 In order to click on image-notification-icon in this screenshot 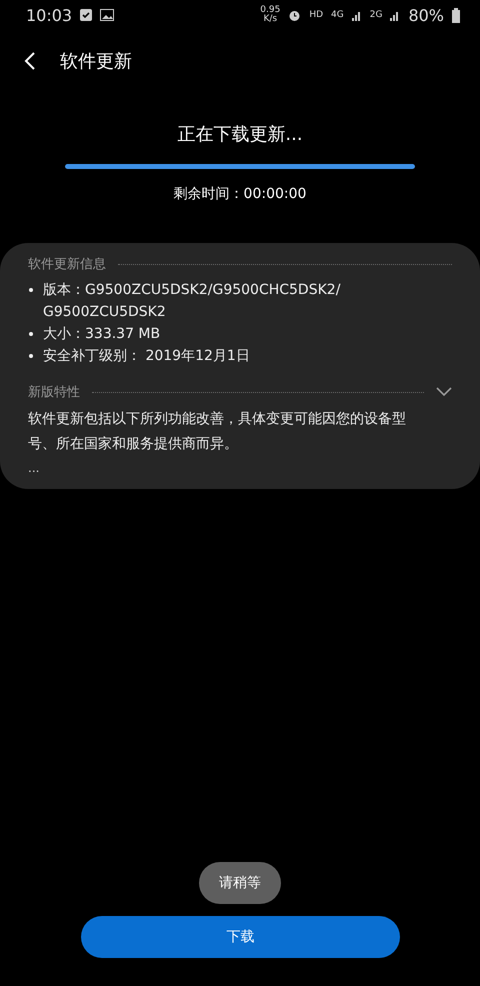, I will do `click(107, 15)`.